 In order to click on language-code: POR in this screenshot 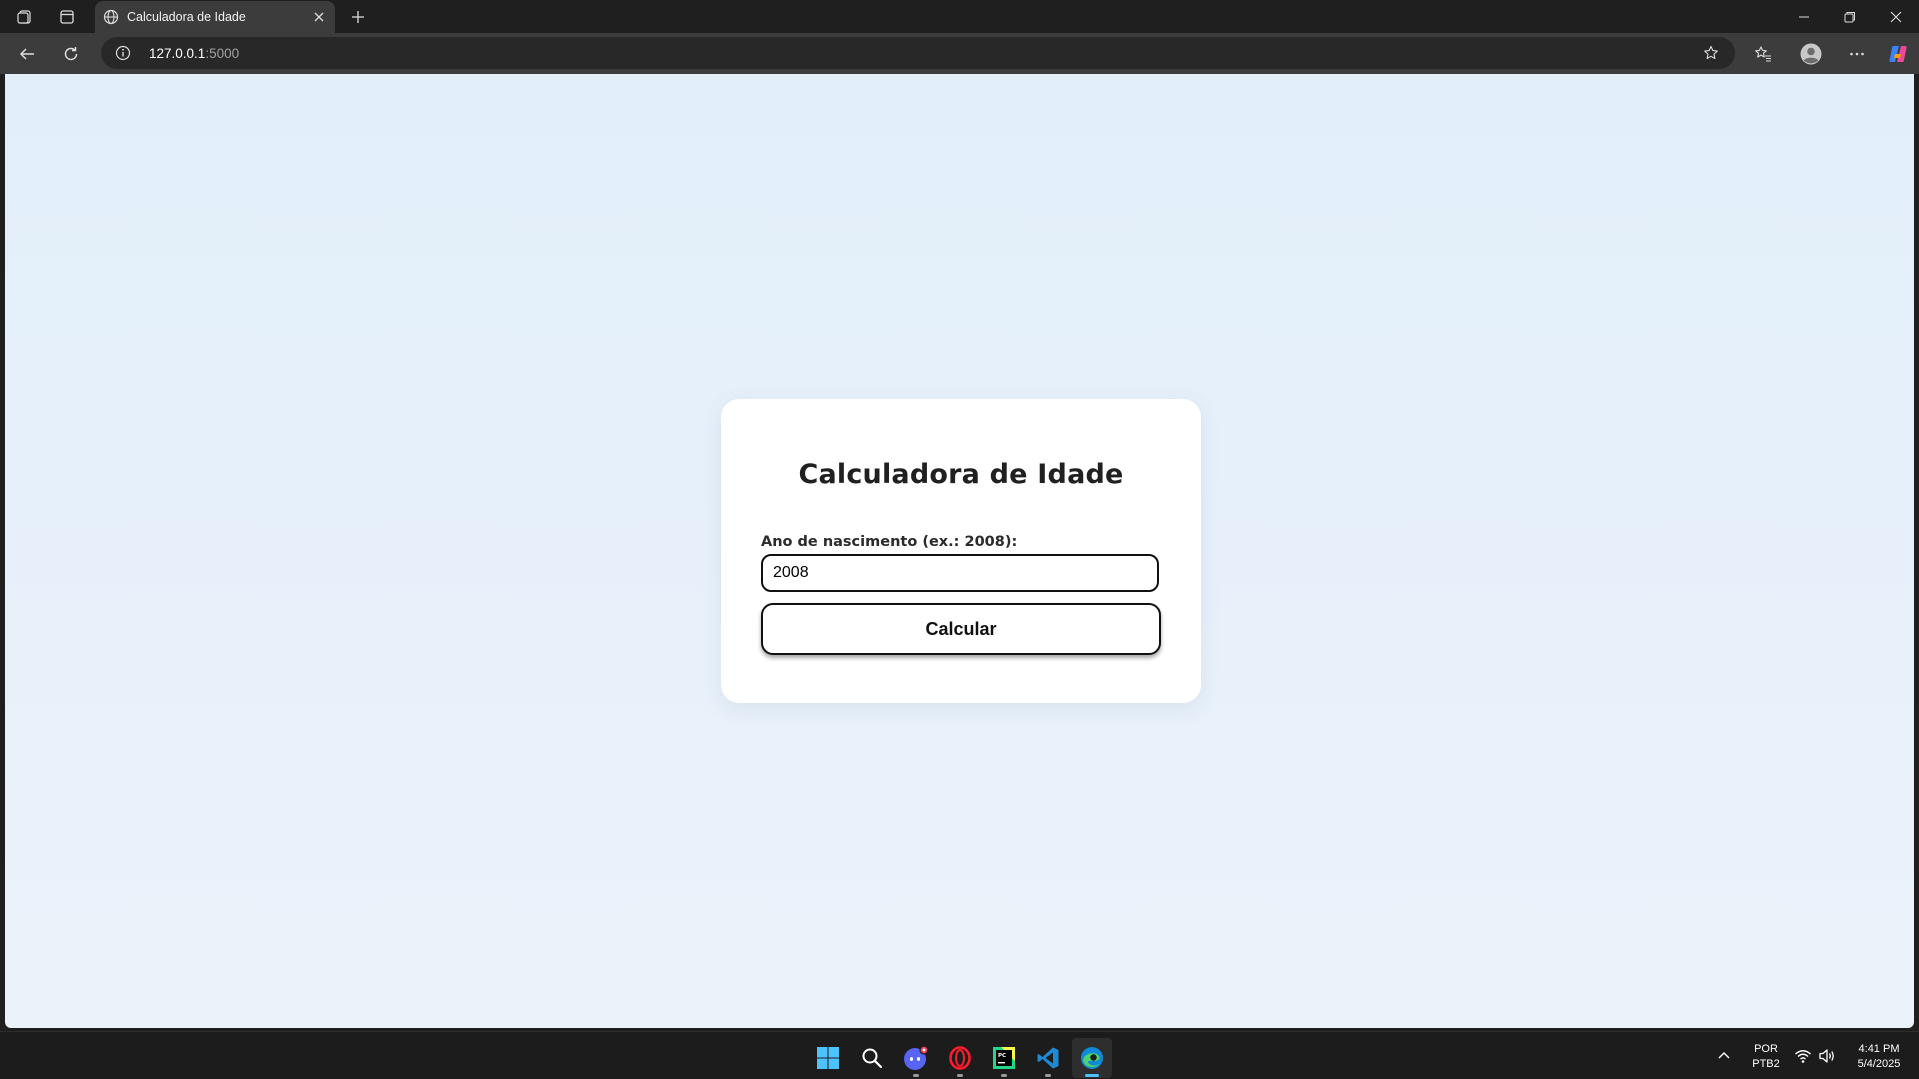, I will do `click(1766, 1049)`.